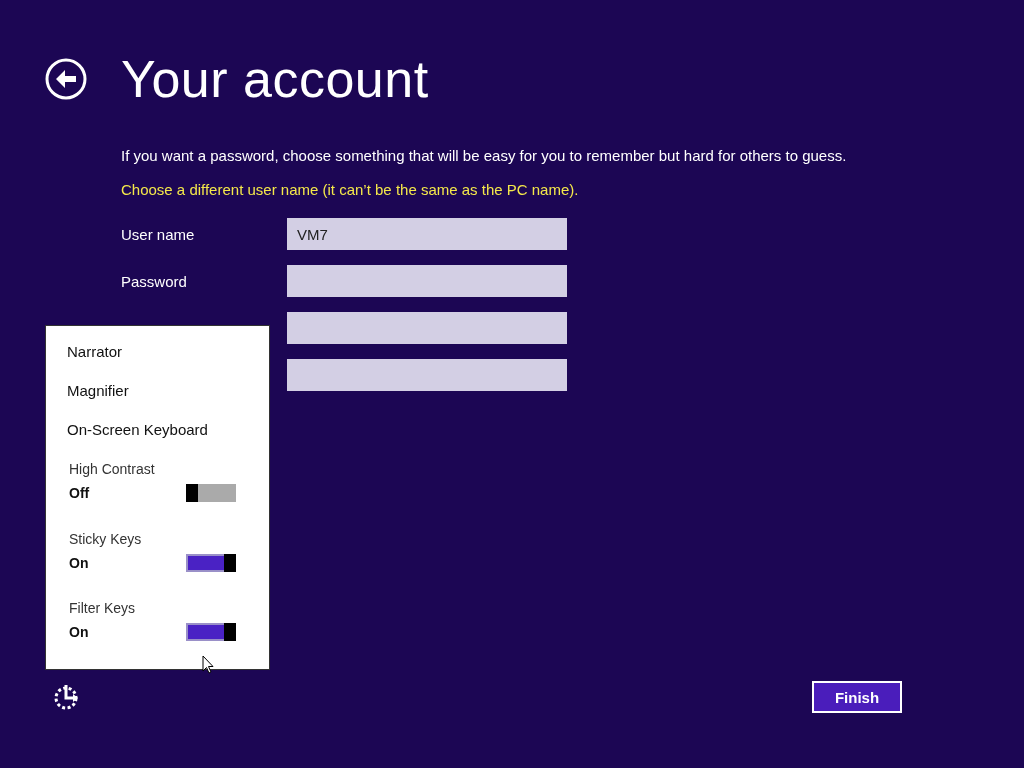  I want to click on field-label: User name, so click(158, 234).